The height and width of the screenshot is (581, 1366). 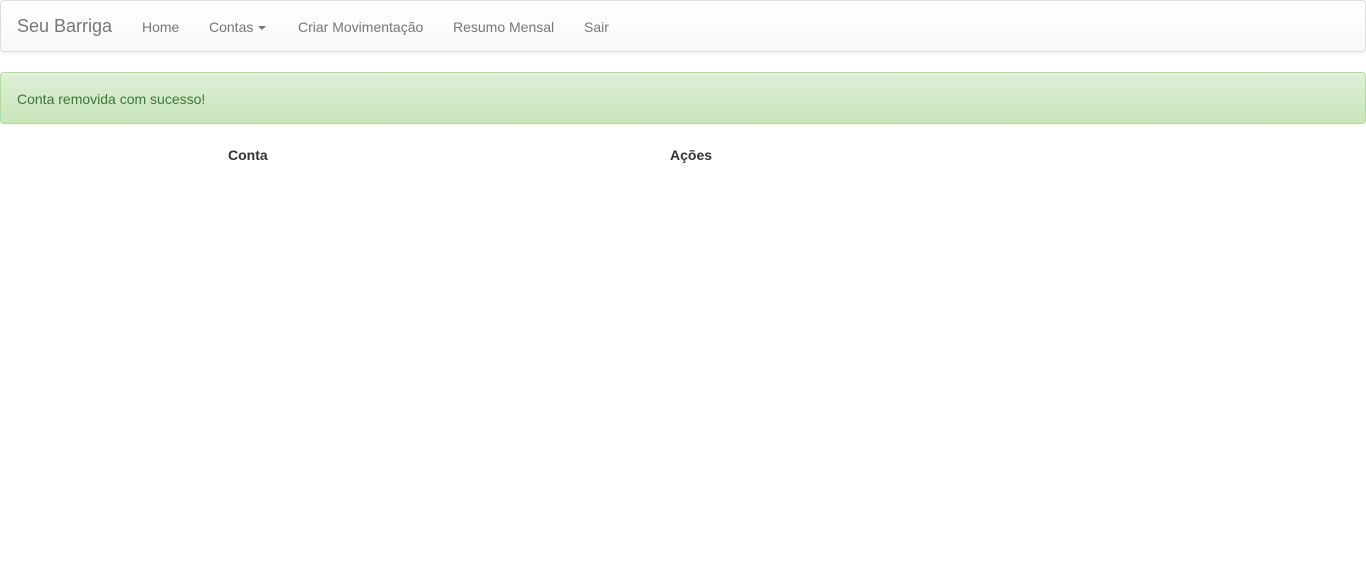 What do you see at coordinates (231, 27) in the screenshot?
I see `nav-contas-label: Contas` at bounding box center [231, 27].